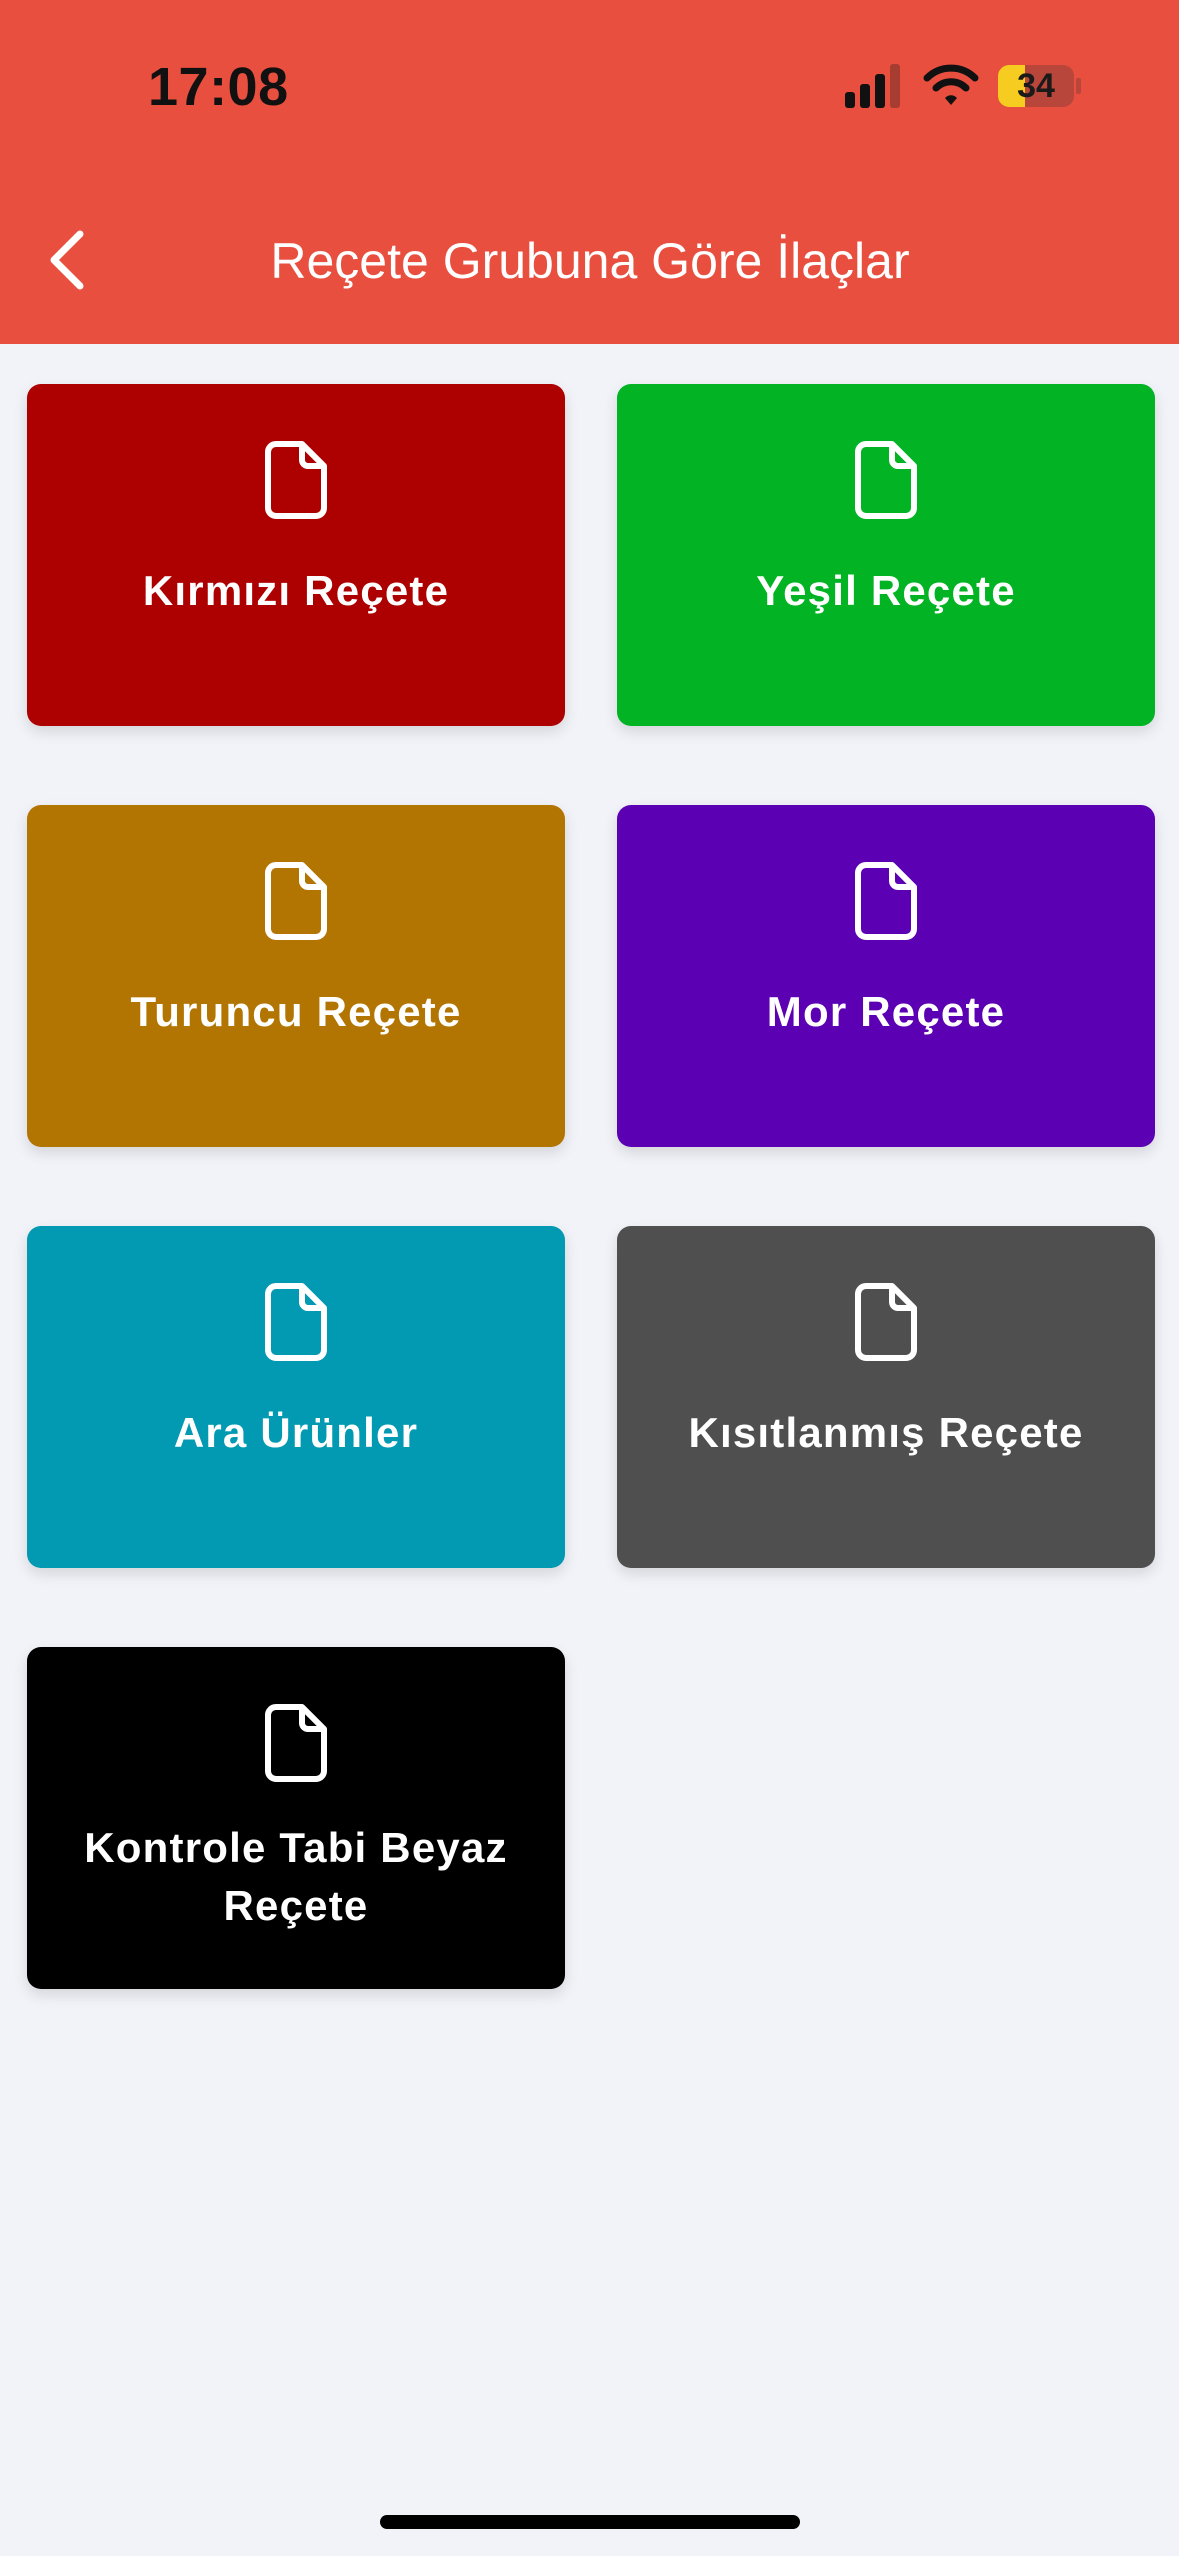 Image resolution: width=1179 pixels, height=2556 pixels. I want to click on back-button, so click(66, 260).